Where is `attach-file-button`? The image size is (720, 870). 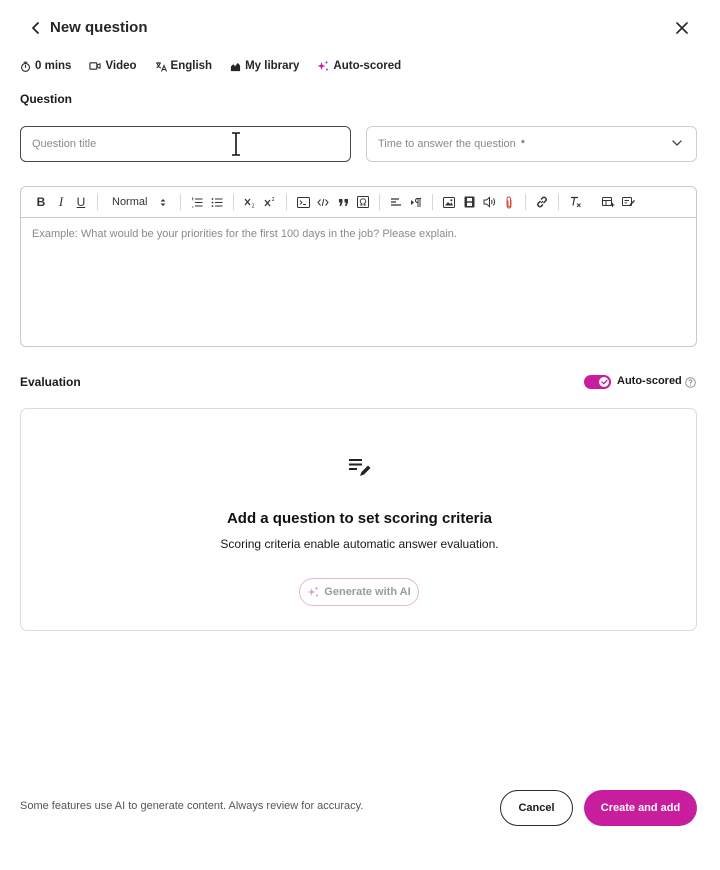 attach-file-button is located at coordinates (509, 202).